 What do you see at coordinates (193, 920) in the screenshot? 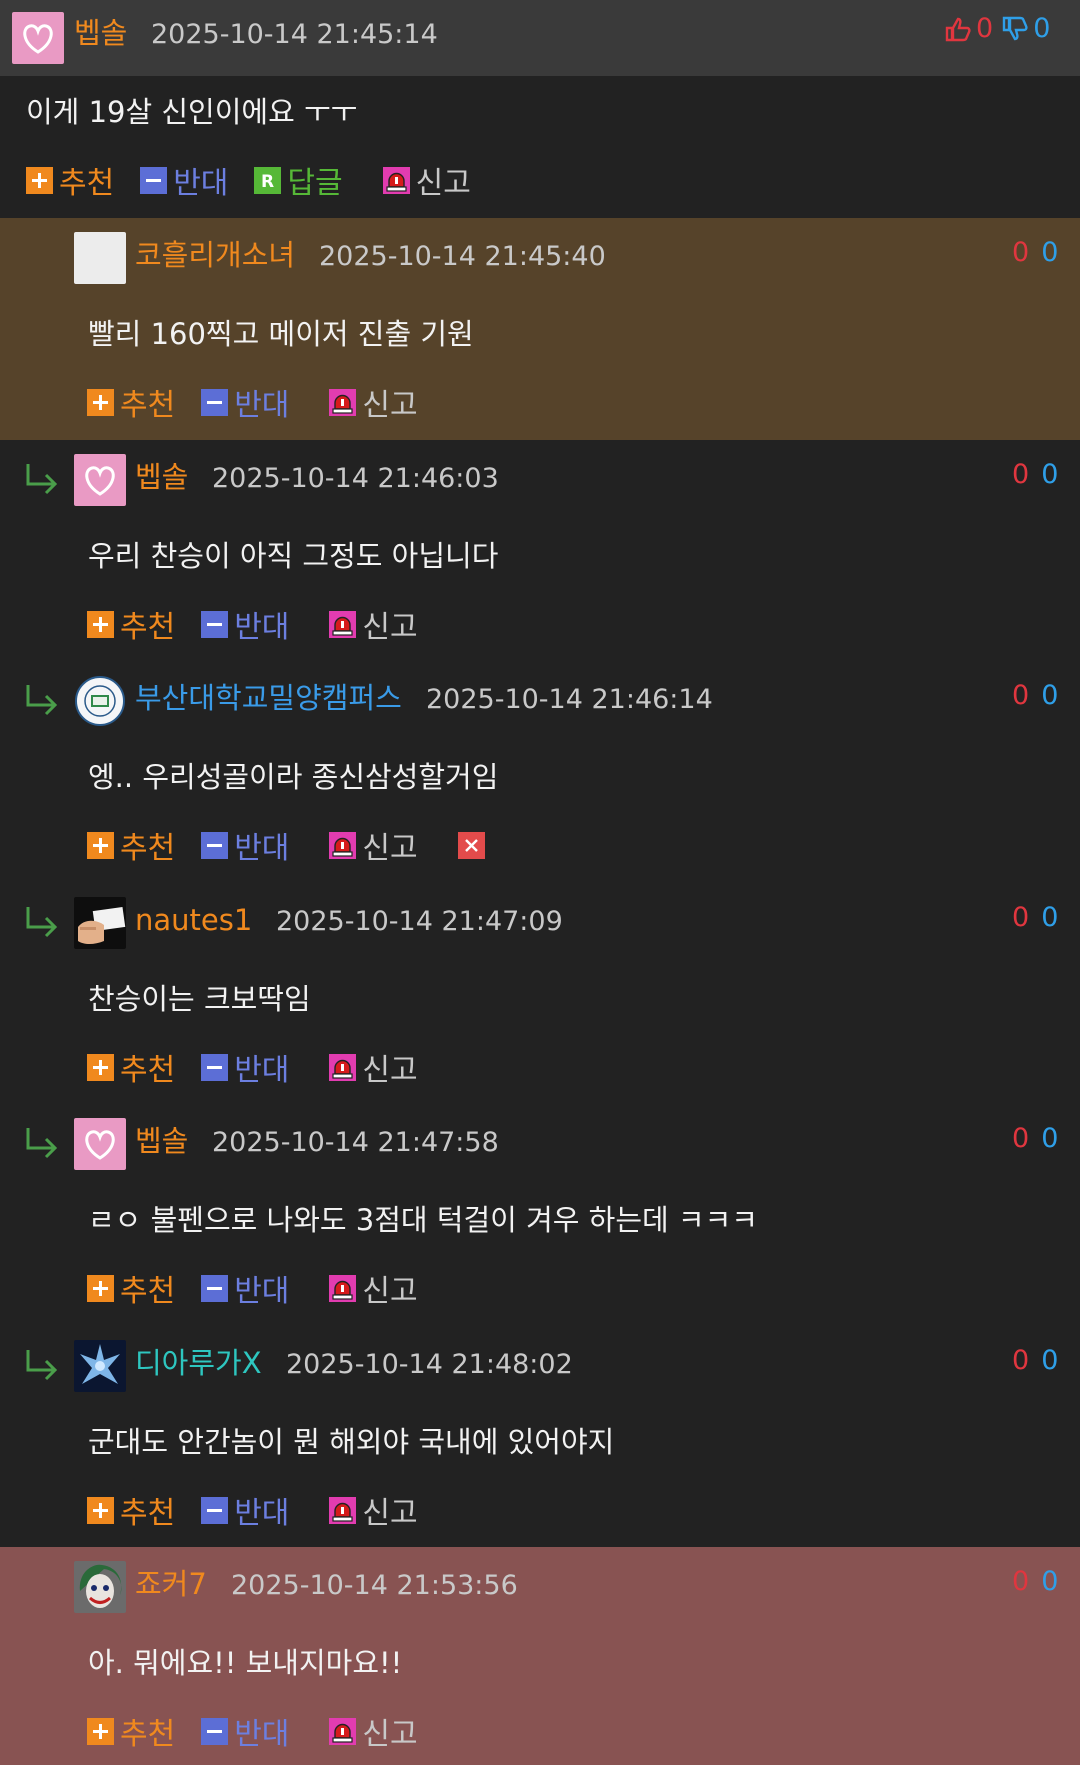
I see `comment-author: nautes1` at bounding box center [193, 920].